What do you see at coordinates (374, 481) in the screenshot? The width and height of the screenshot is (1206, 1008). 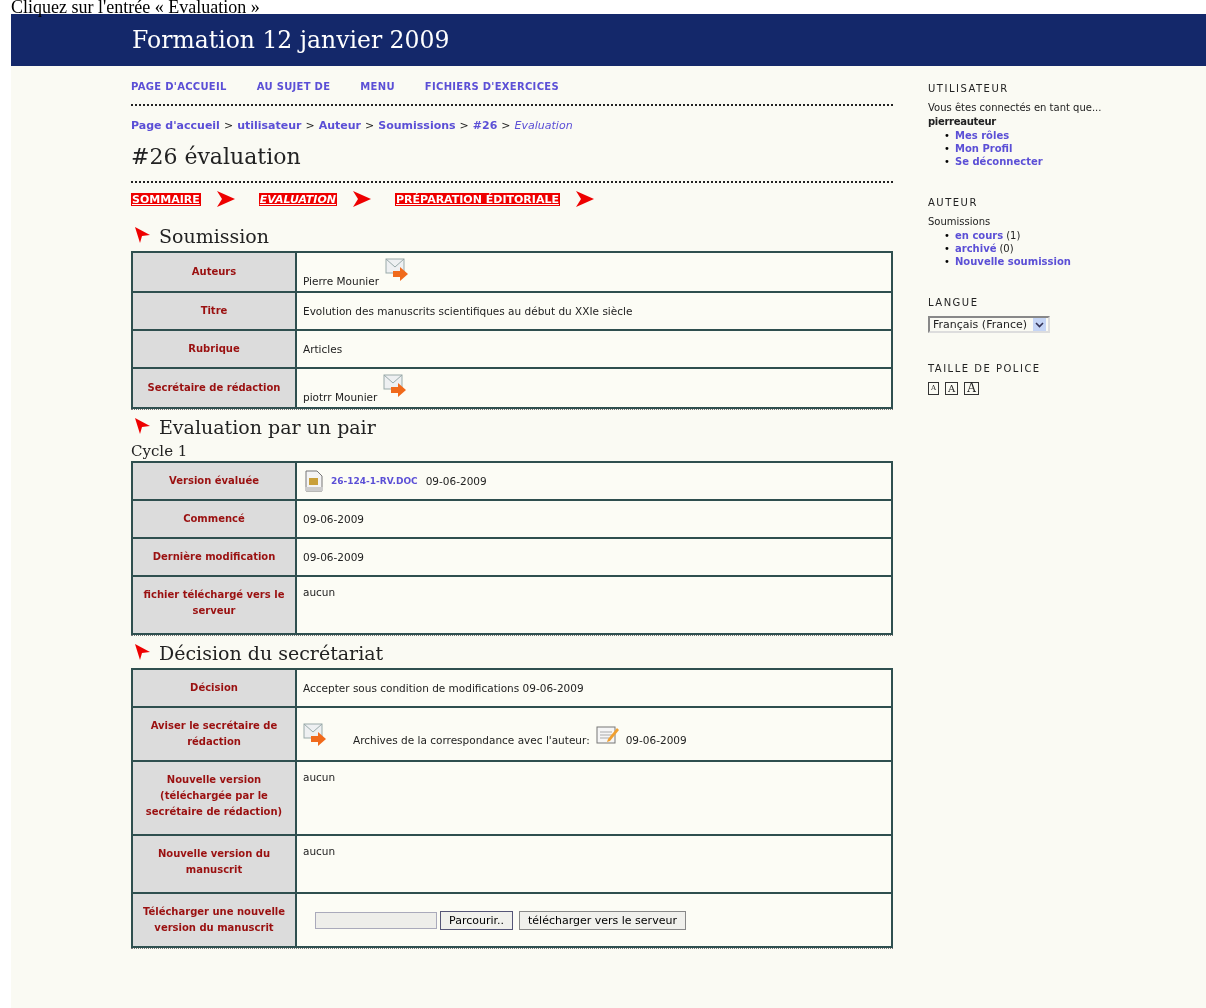 I see `file-link: 26-124-1-RV.DOC` at bounding box center [374, 481].